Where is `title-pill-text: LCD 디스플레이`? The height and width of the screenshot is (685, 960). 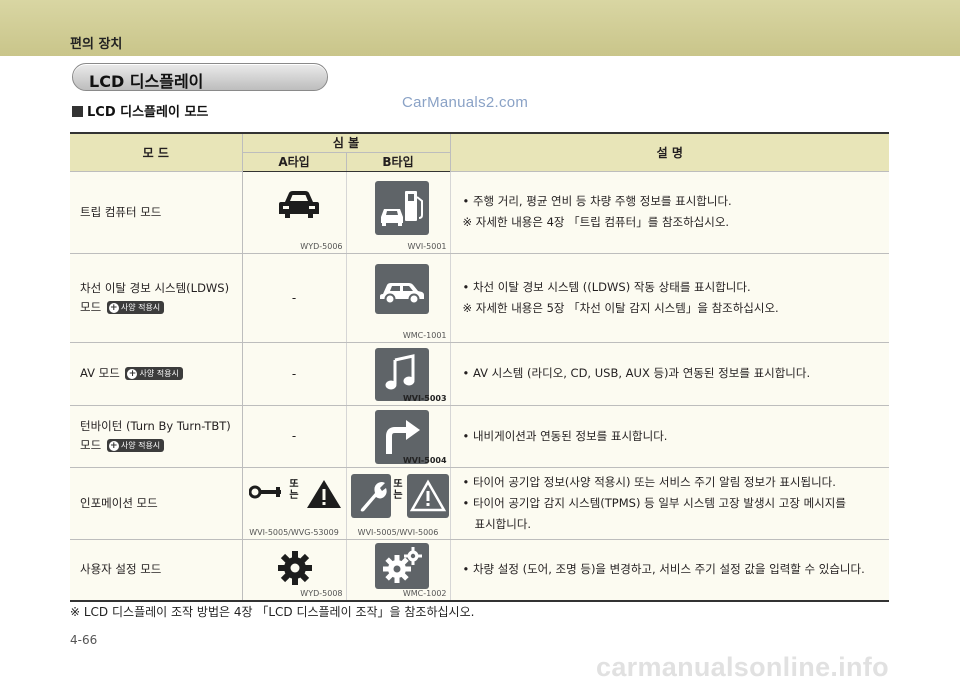
title-pill-text: LCD 디스플레이 is located at coordinates (146, 81).